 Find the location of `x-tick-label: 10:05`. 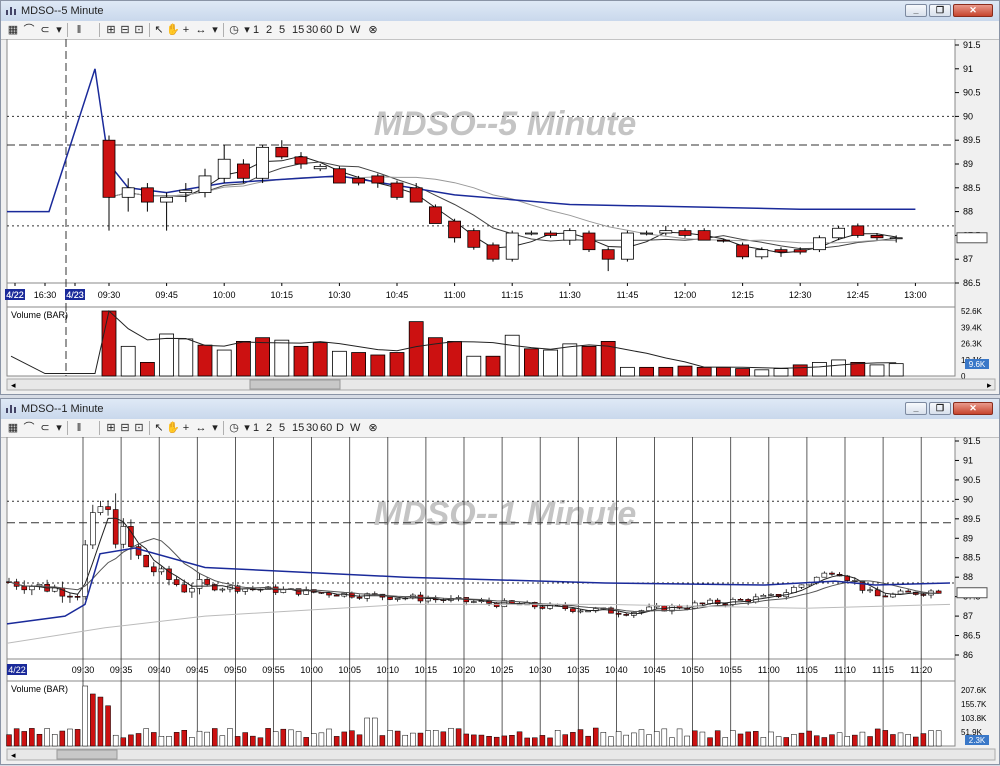

x-tick-label: 10:05 is located at coordinates (349, 670).